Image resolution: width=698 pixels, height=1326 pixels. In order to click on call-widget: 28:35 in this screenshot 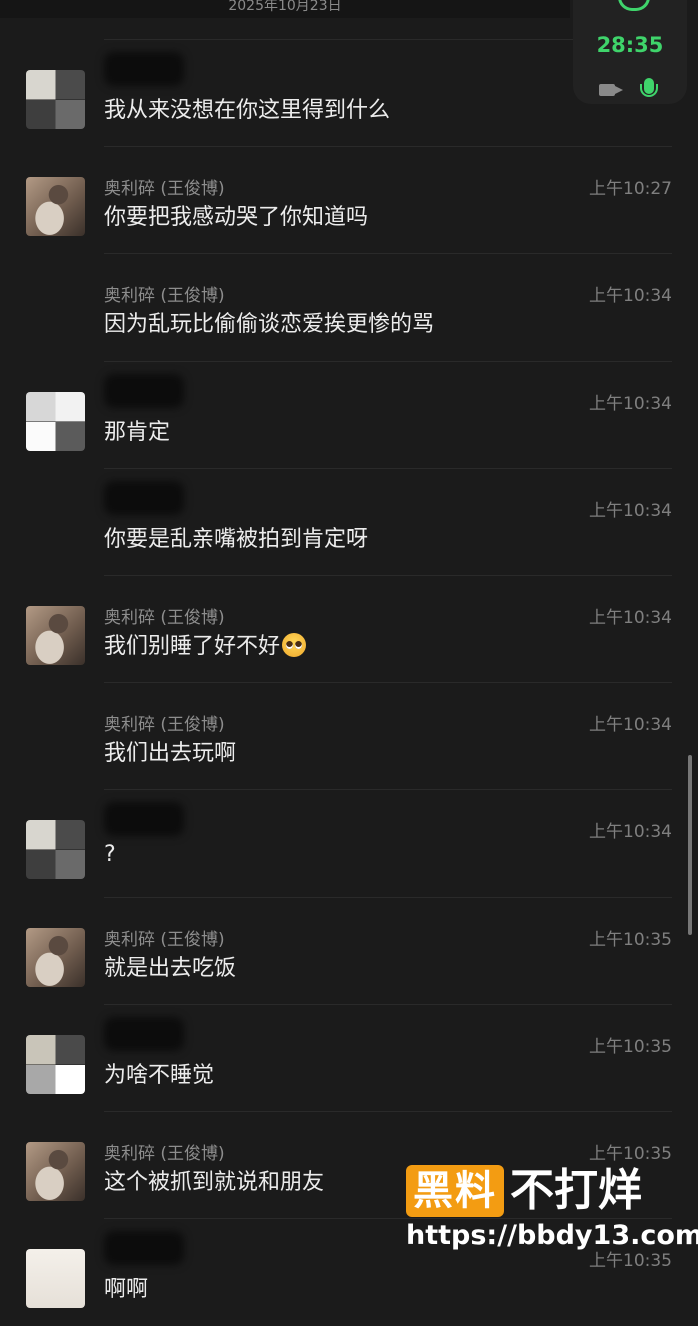, I will do `click(630, 52)`.